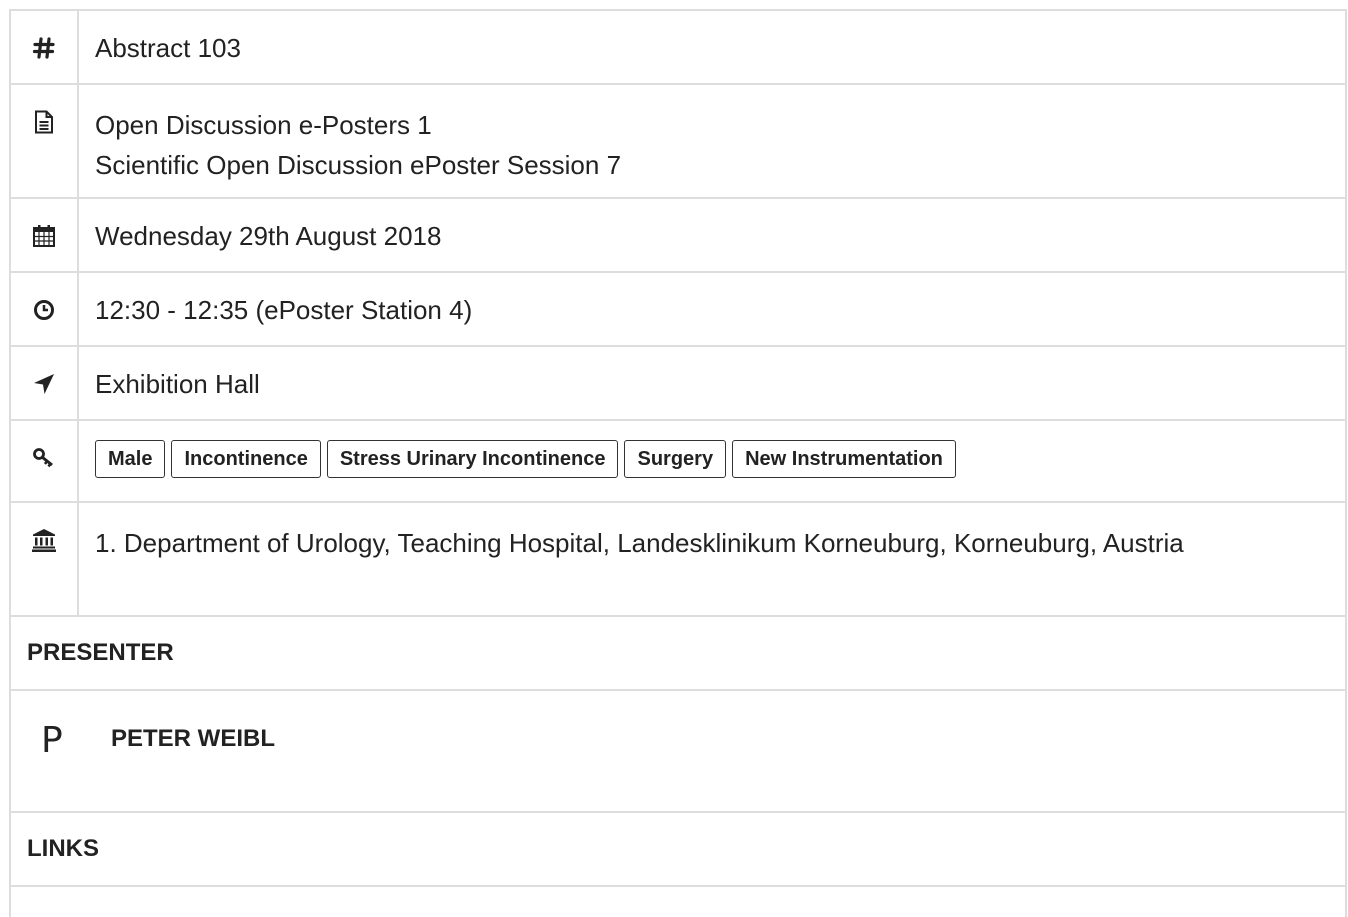  Describe the element at coordinates (44, 310) in the screenshot. I see `clock-icon` at that location.